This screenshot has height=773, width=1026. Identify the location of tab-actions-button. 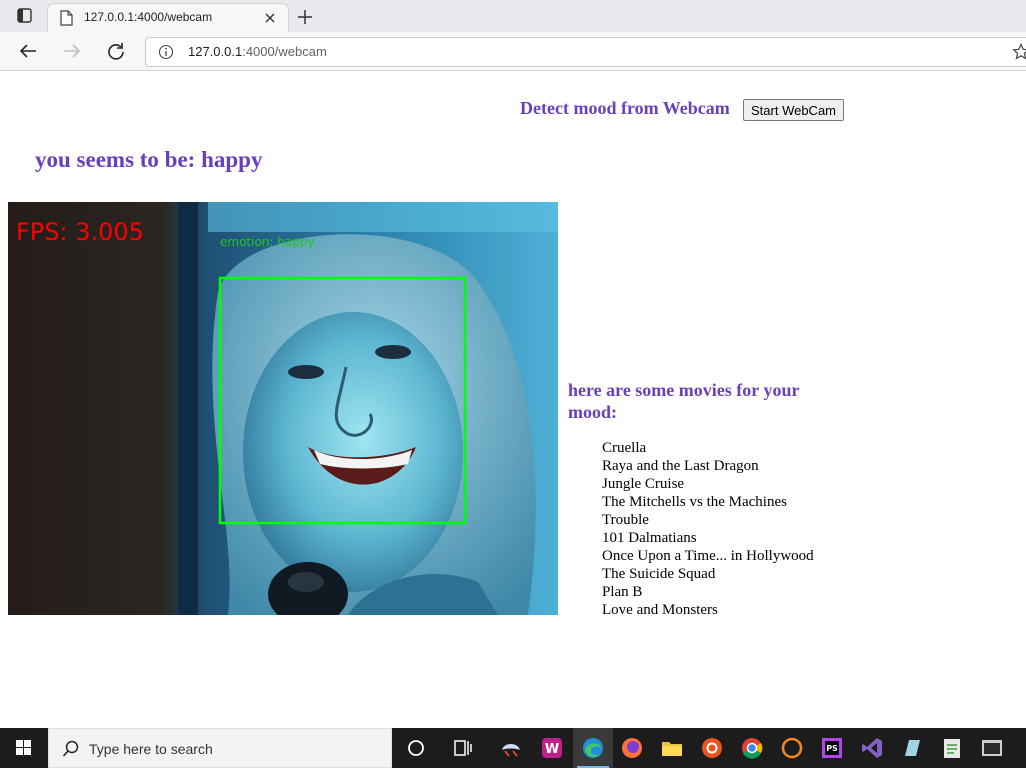
(23, 16).